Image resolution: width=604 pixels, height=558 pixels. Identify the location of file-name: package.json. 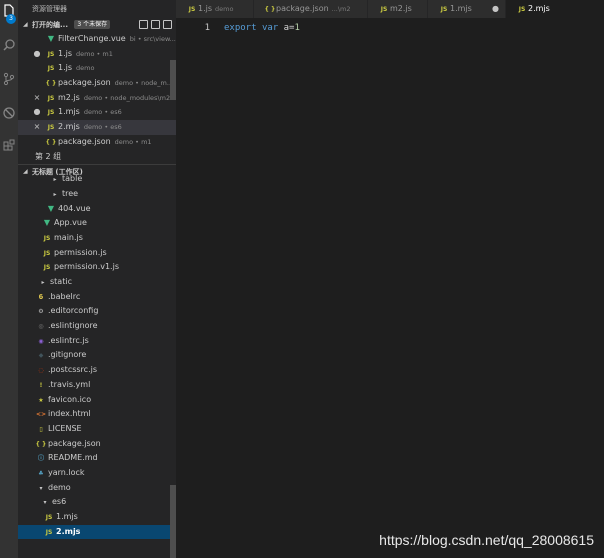
(74, 443).